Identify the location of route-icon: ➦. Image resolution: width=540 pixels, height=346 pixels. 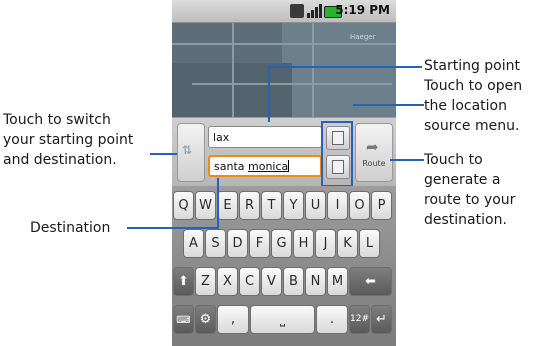
(372, 147).